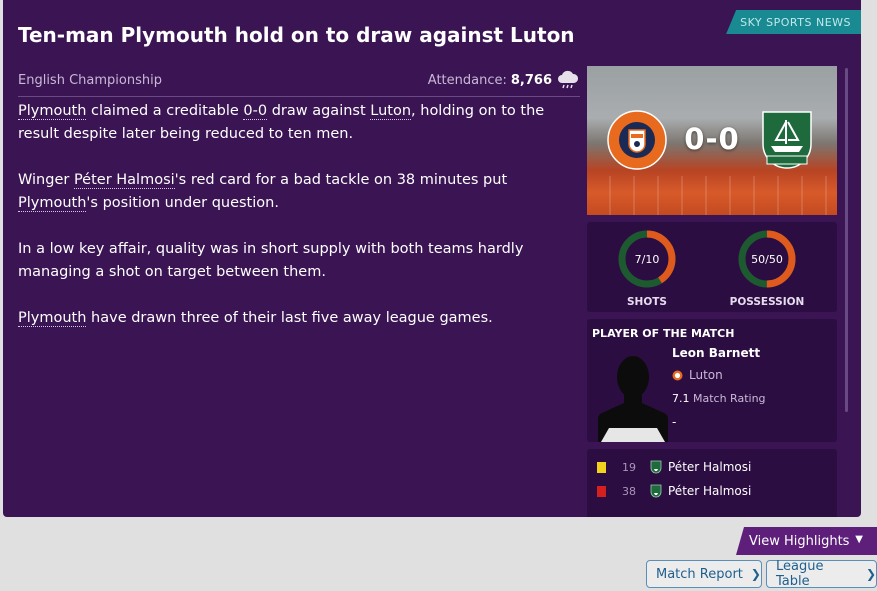 The image size is (877, 591). I want to click on possession-stat: 50/50 POSSESSION, so click(767, 268).